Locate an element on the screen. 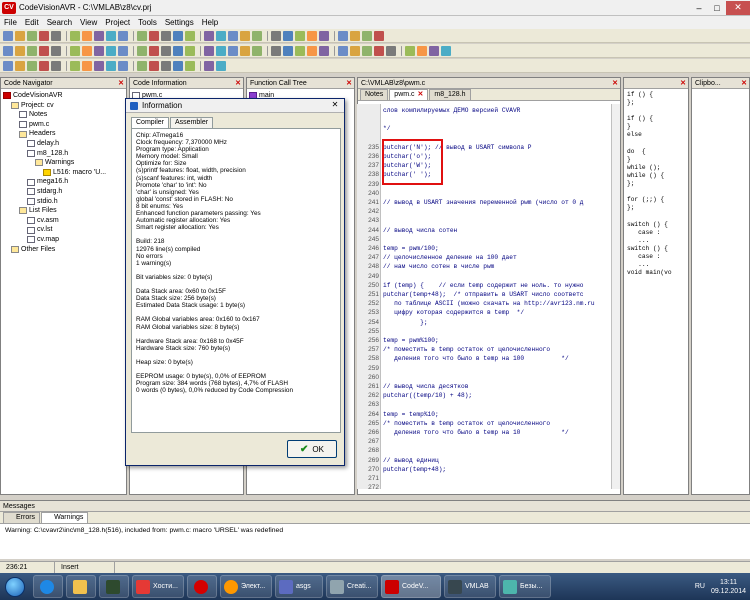  menu-view: View is located at coordinates (88, 22).